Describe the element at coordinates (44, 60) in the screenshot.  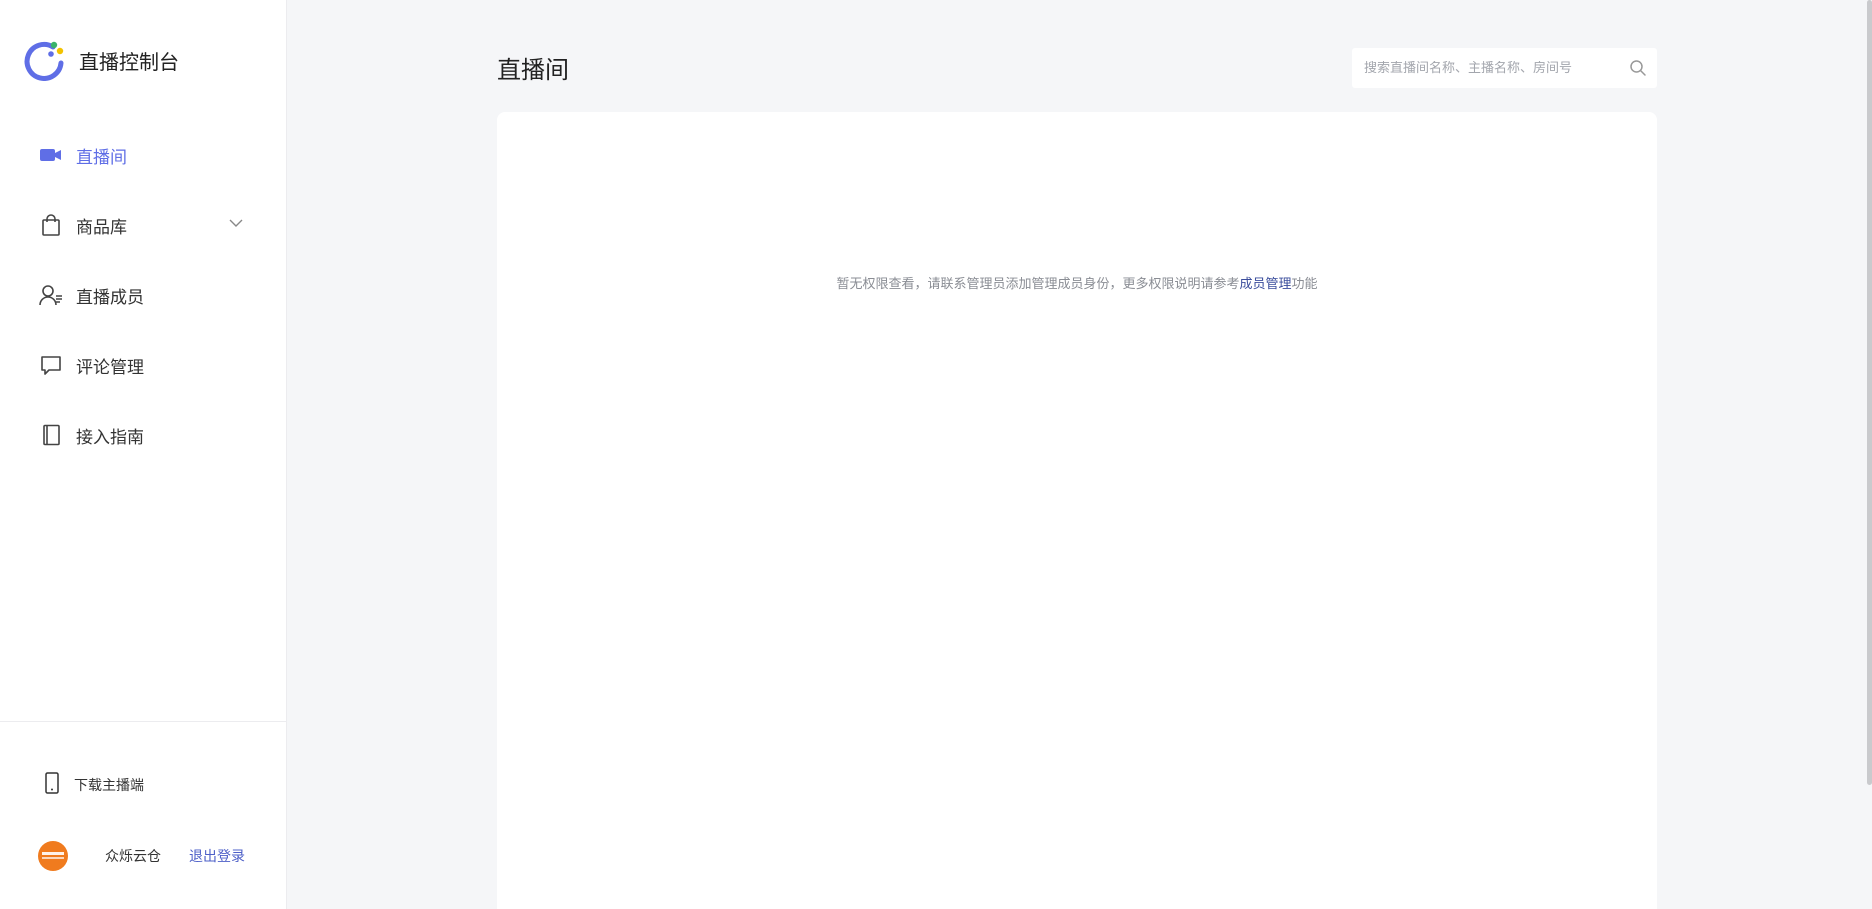
I see `brand-logo-icon` at that location.